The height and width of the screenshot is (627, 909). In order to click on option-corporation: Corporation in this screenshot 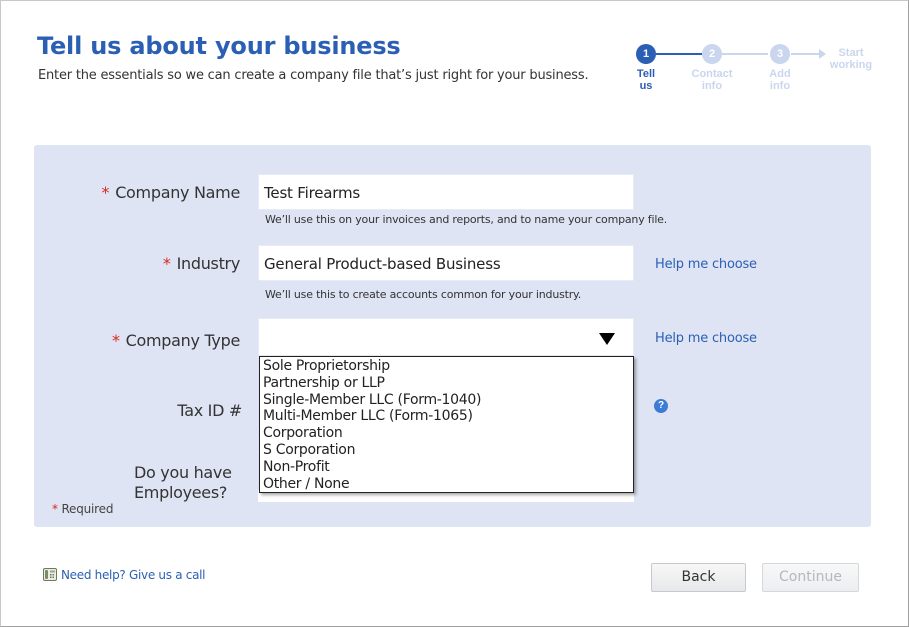, I will do `click(446, 433)`.